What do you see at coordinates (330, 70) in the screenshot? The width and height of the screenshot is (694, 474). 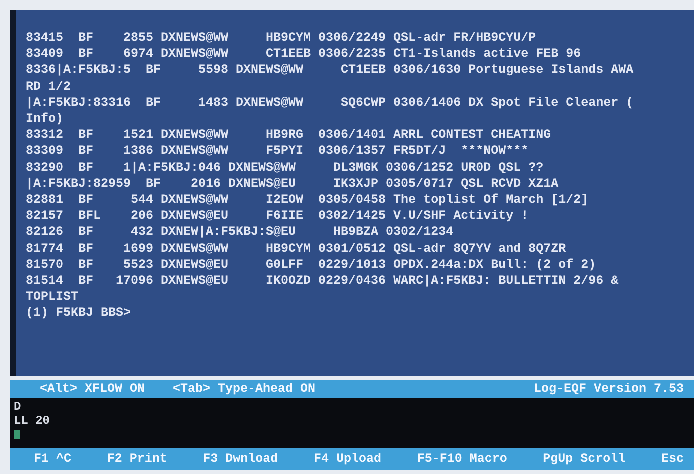 I see `message-line: 8336|A:F5KBJ:5 BF 5598 DXNEWS@WW CT1EEB 0306/1630 Portuguese Islands AWA` at bounding box center [330, 70].